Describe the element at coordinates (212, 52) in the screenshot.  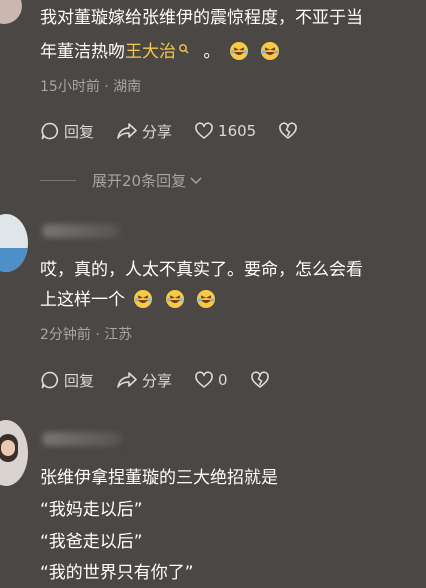
I see `comment-text-segment: 。` at that location.